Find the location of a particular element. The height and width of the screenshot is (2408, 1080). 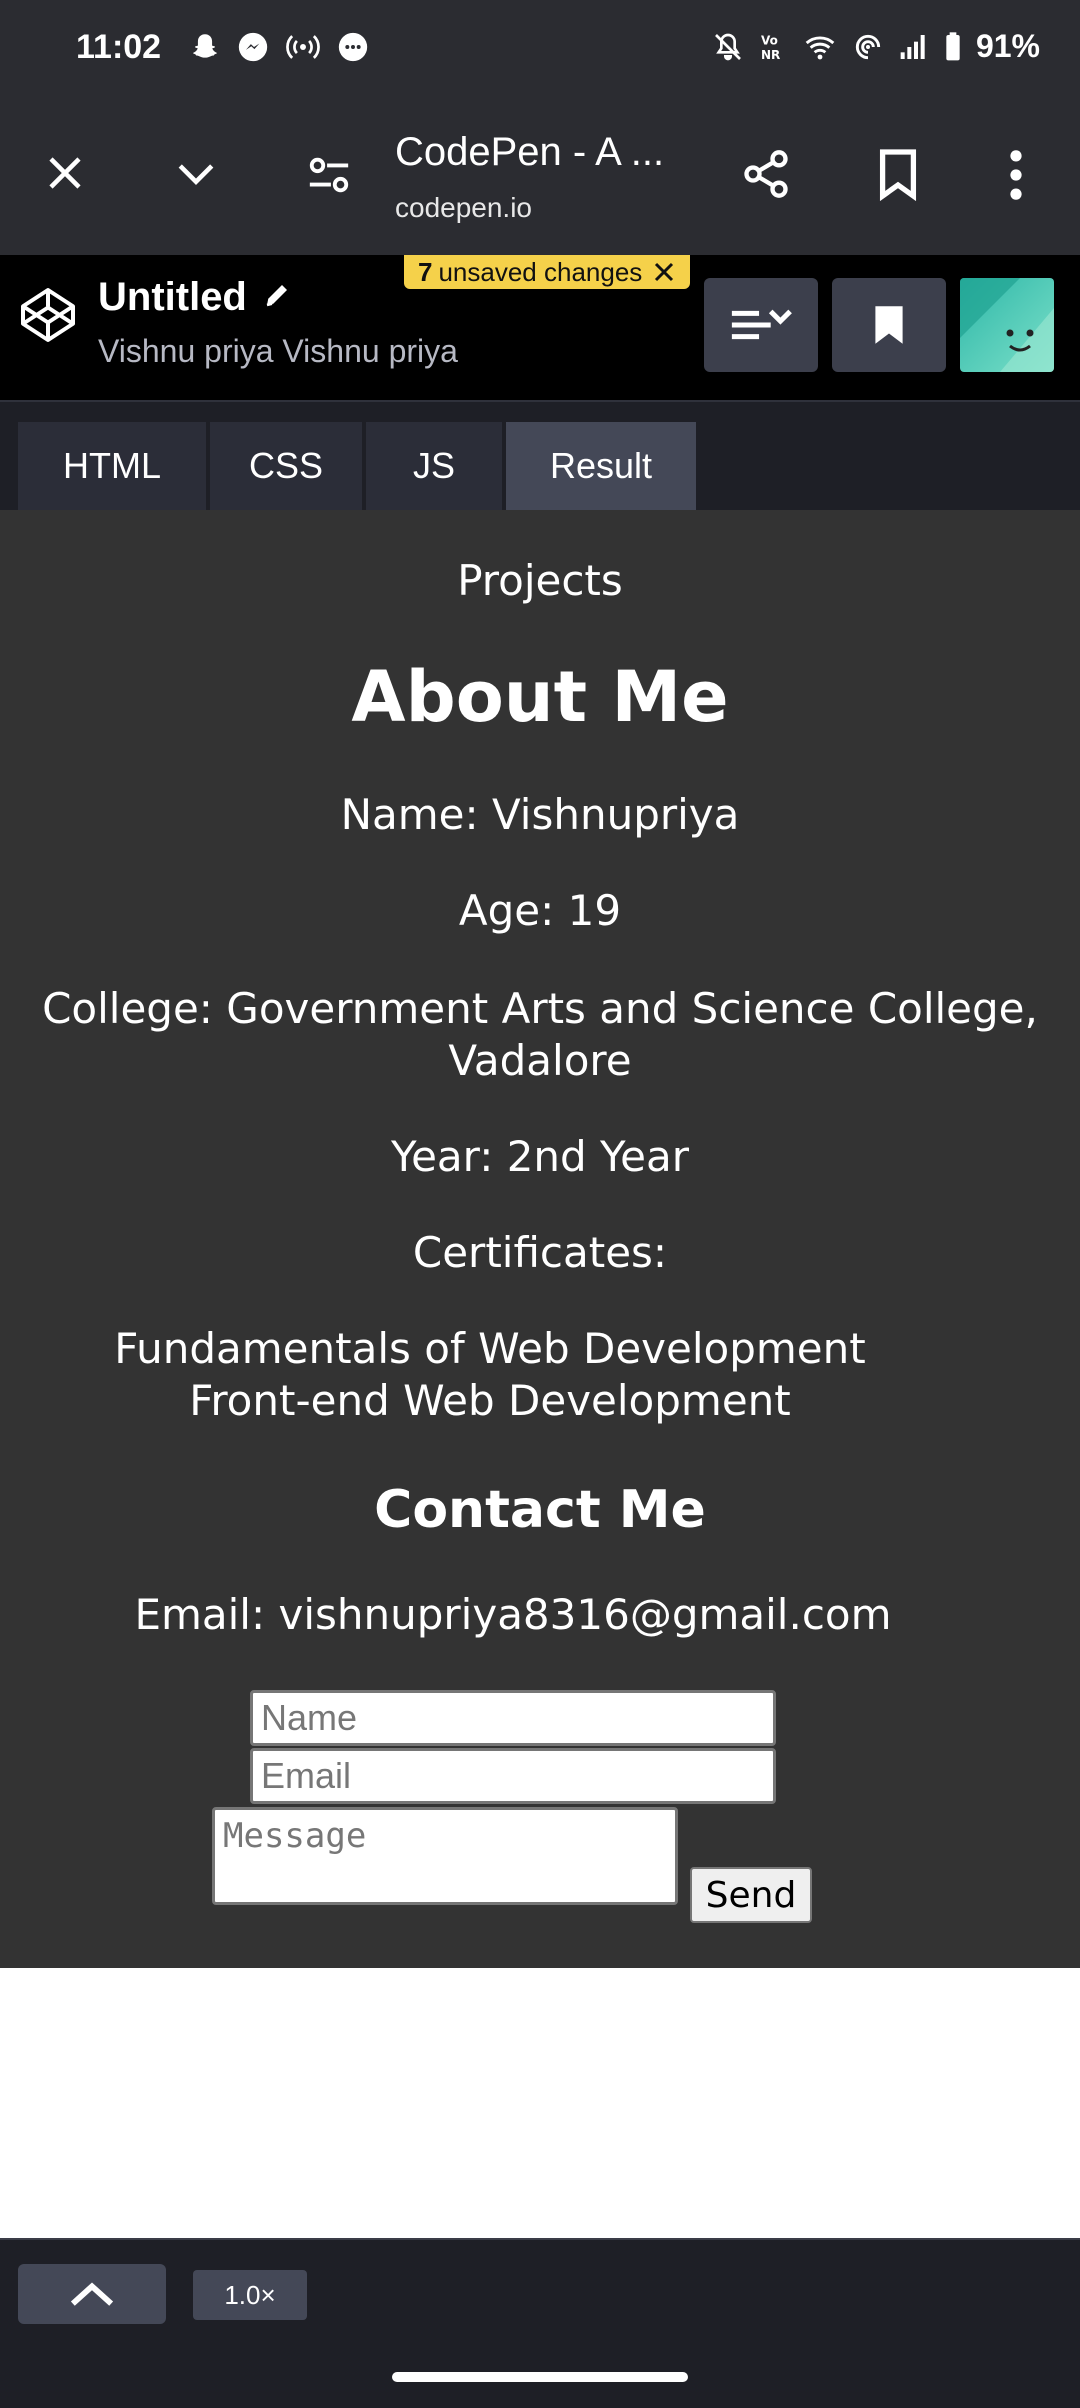

projects-link: Projects is located at coordinates (540, 580).